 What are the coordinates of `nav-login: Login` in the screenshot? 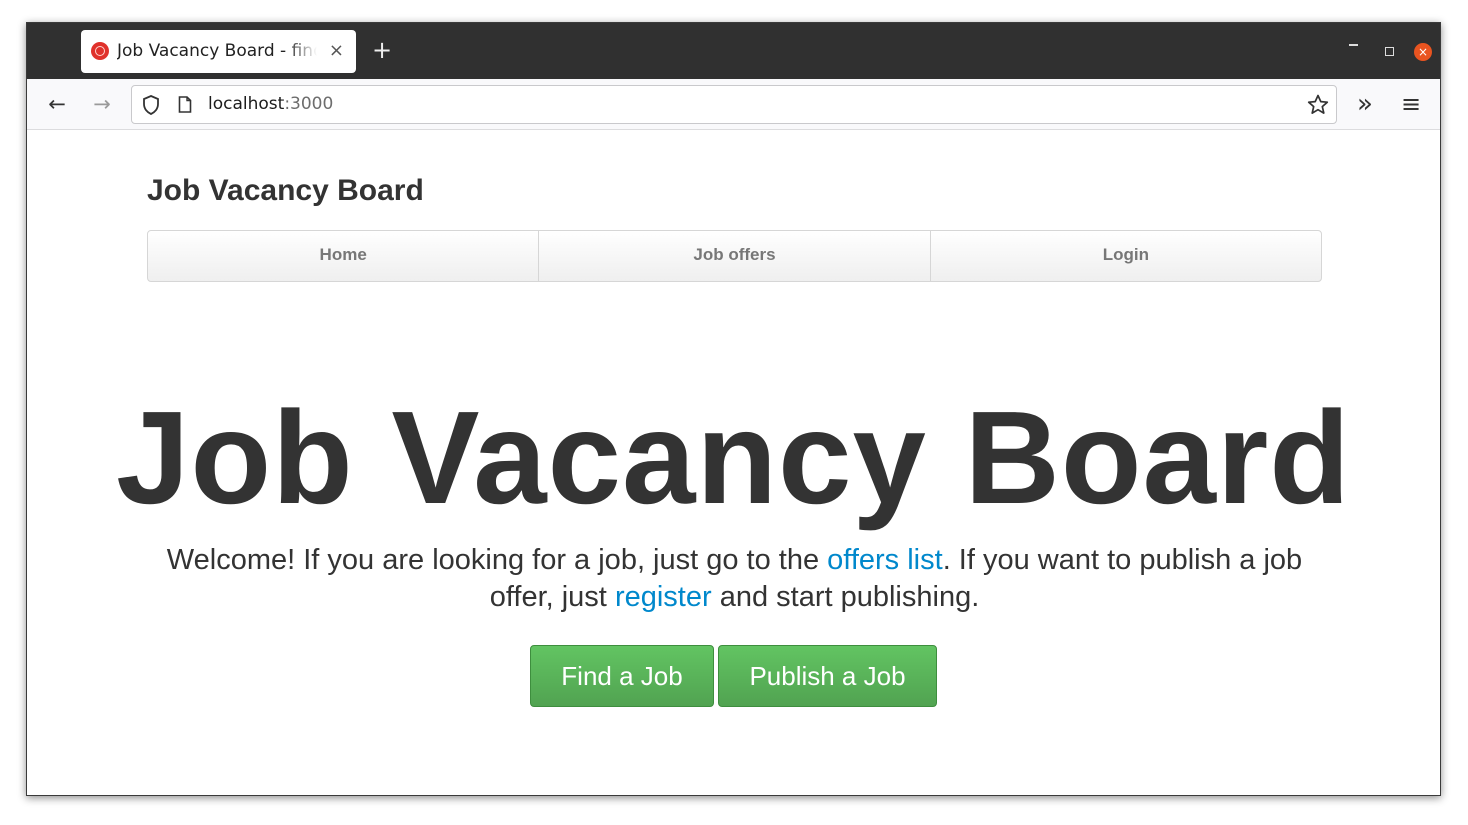 It's located at (1126, 256).